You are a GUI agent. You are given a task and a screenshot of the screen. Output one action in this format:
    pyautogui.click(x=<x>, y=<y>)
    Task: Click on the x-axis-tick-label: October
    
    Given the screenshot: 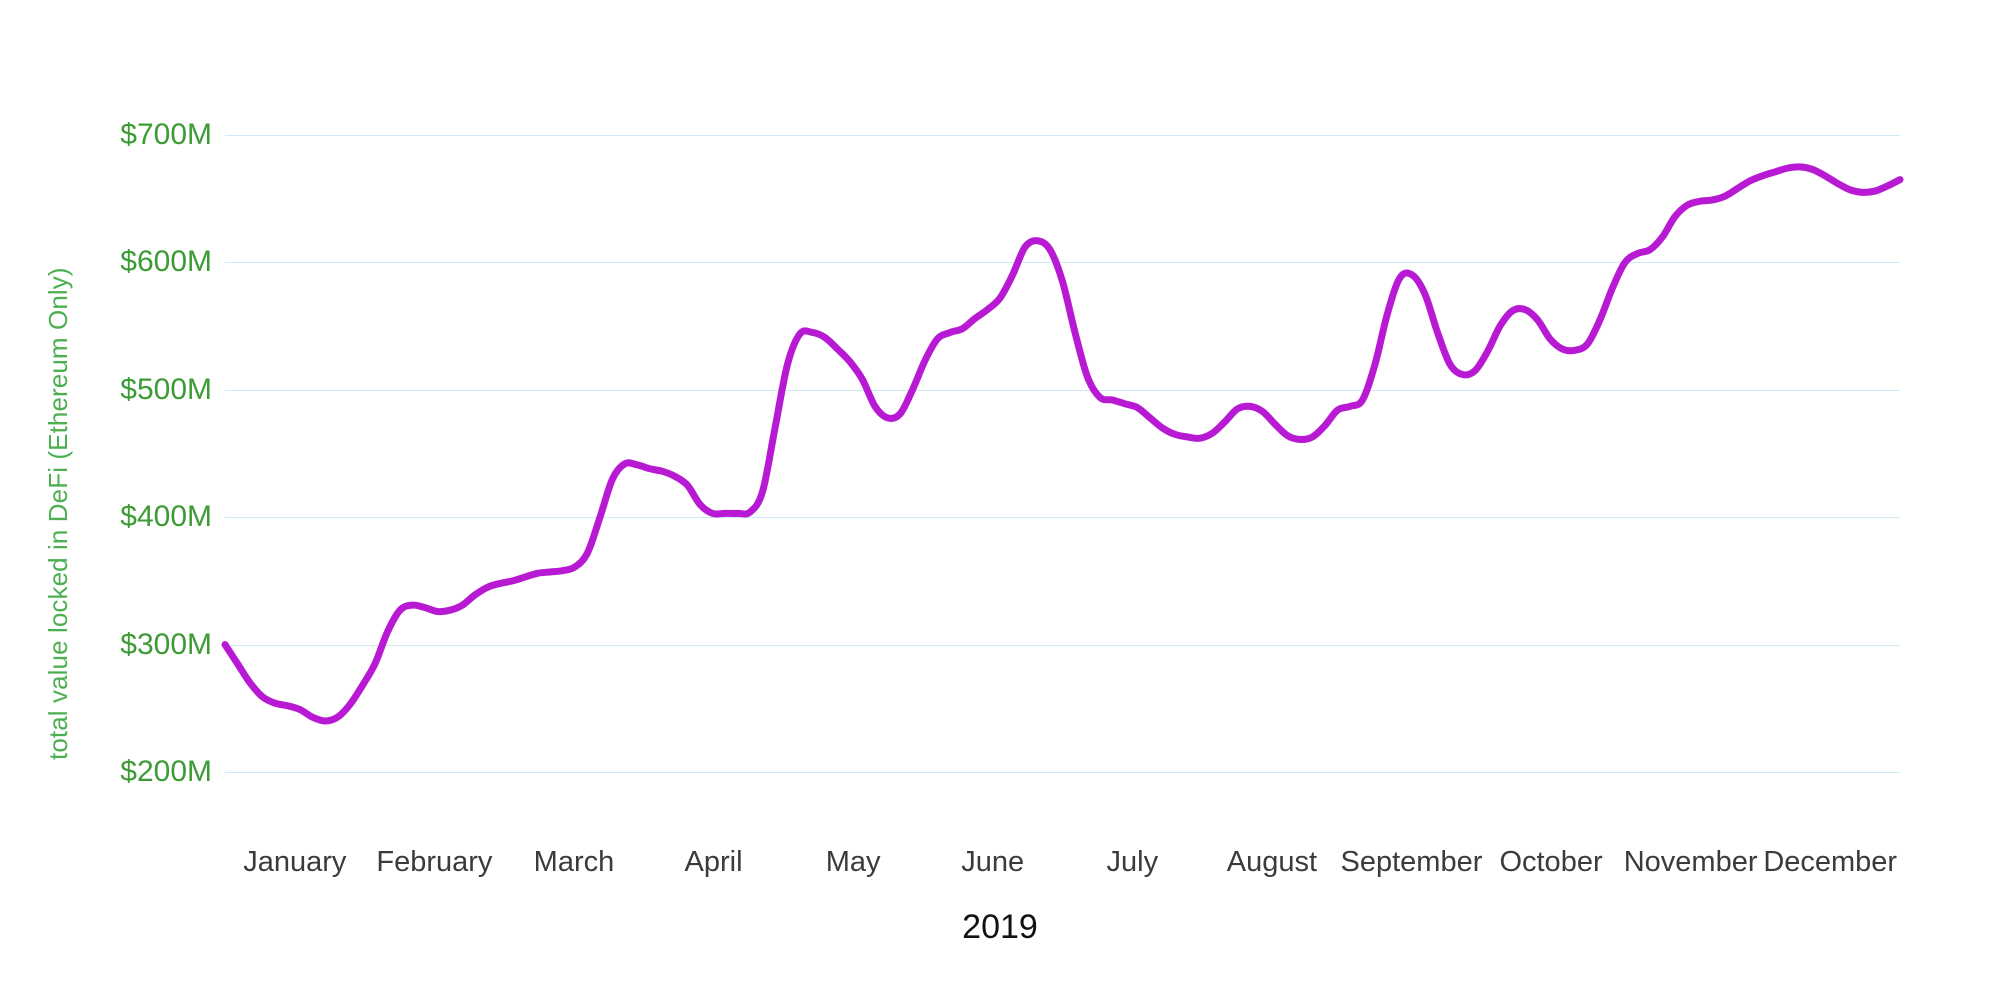 What is the action you would take?
    pyautogui.click(x=1551, y=862)
    